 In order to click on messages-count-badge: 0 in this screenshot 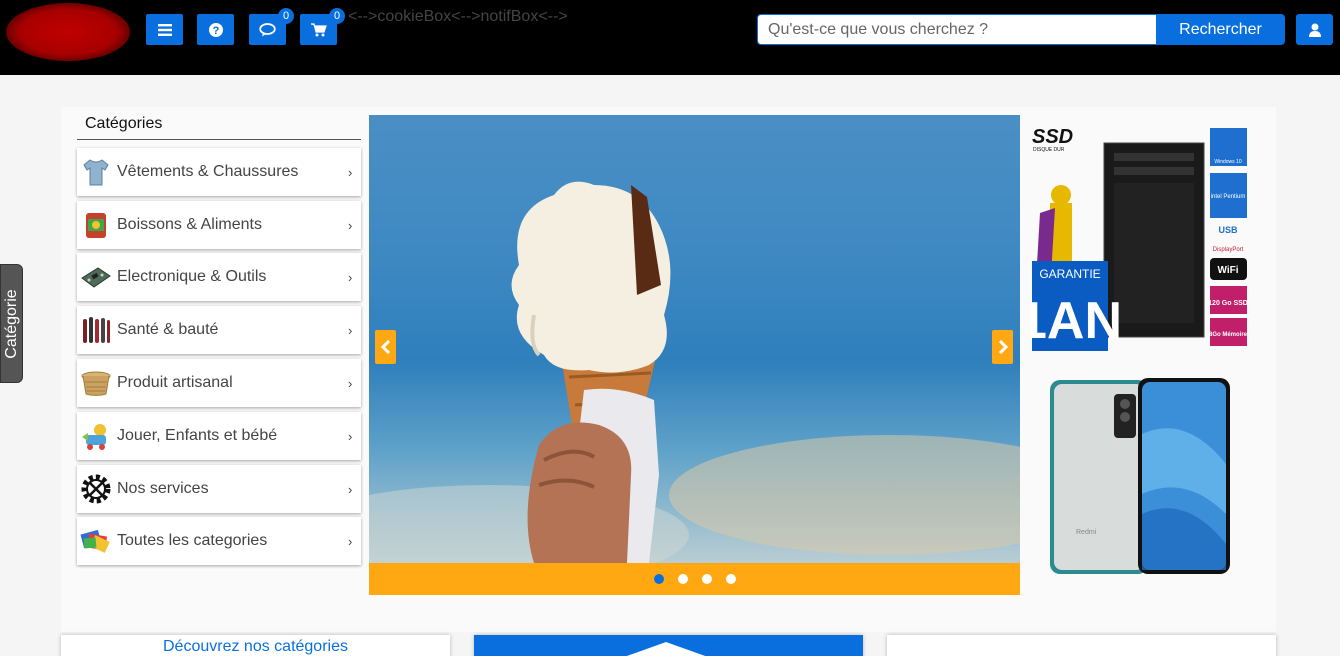, I will do `click(286, 16)`.